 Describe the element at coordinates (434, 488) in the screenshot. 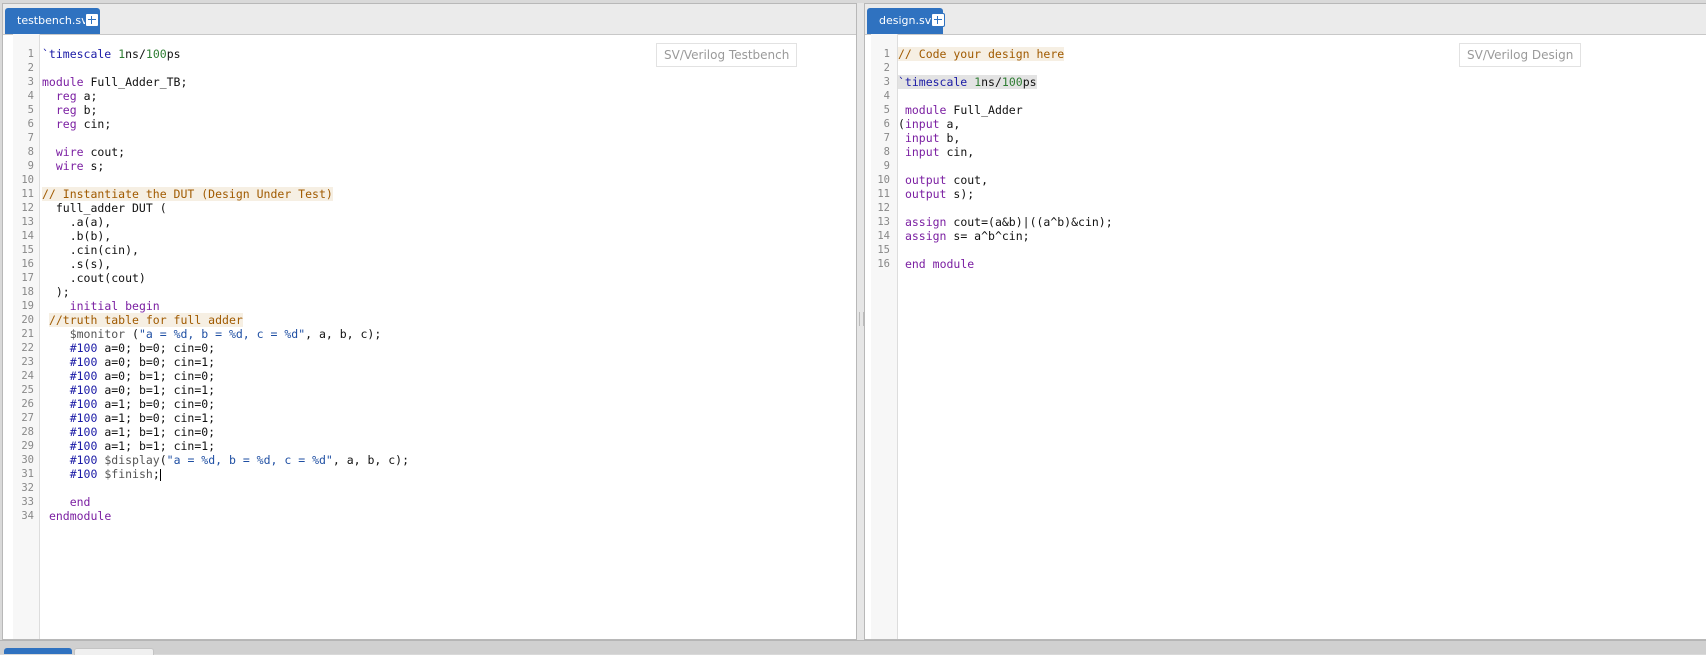

I see `code-line: 32` at that location.